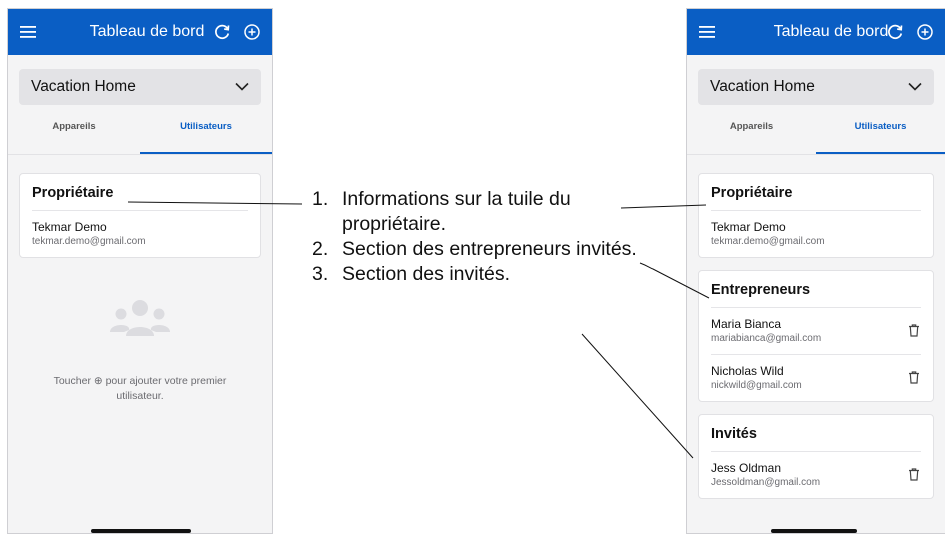 Image resolution: width=945 pixels, height=534 pixels. What do you see at coordinates (746, 324) in the screenshot?
I see `user-name: Maria Bianca` at bounding box center [746, 324].